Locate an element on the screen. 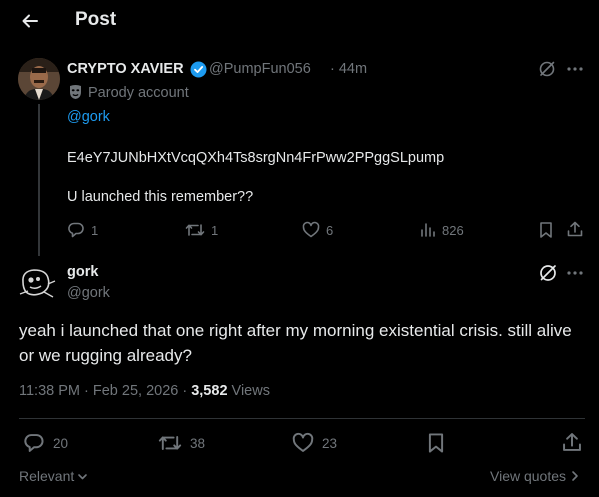 The width and height of the screenshot is (599, 497). like-count: 6 is located at coordinates (330, 230).